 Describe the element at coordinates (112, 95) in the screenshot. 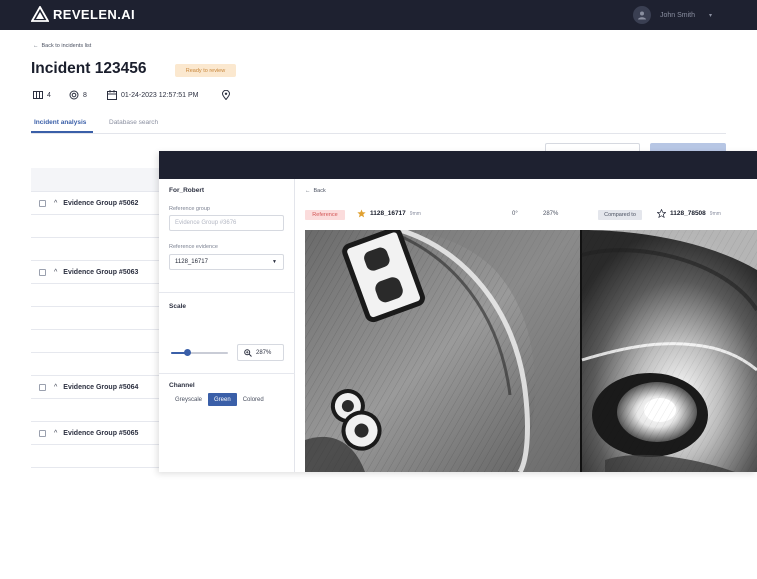

I see `calendar-icon` at that location.